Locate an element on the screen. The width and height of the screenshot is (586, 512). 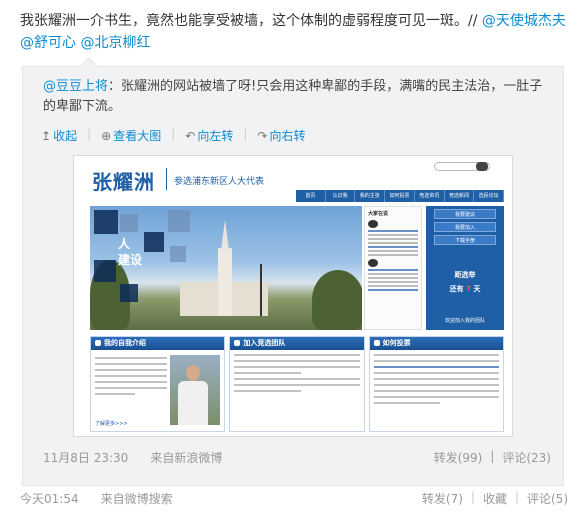
rotate-right-icon: ↷ is located at coordinates (262, 135).